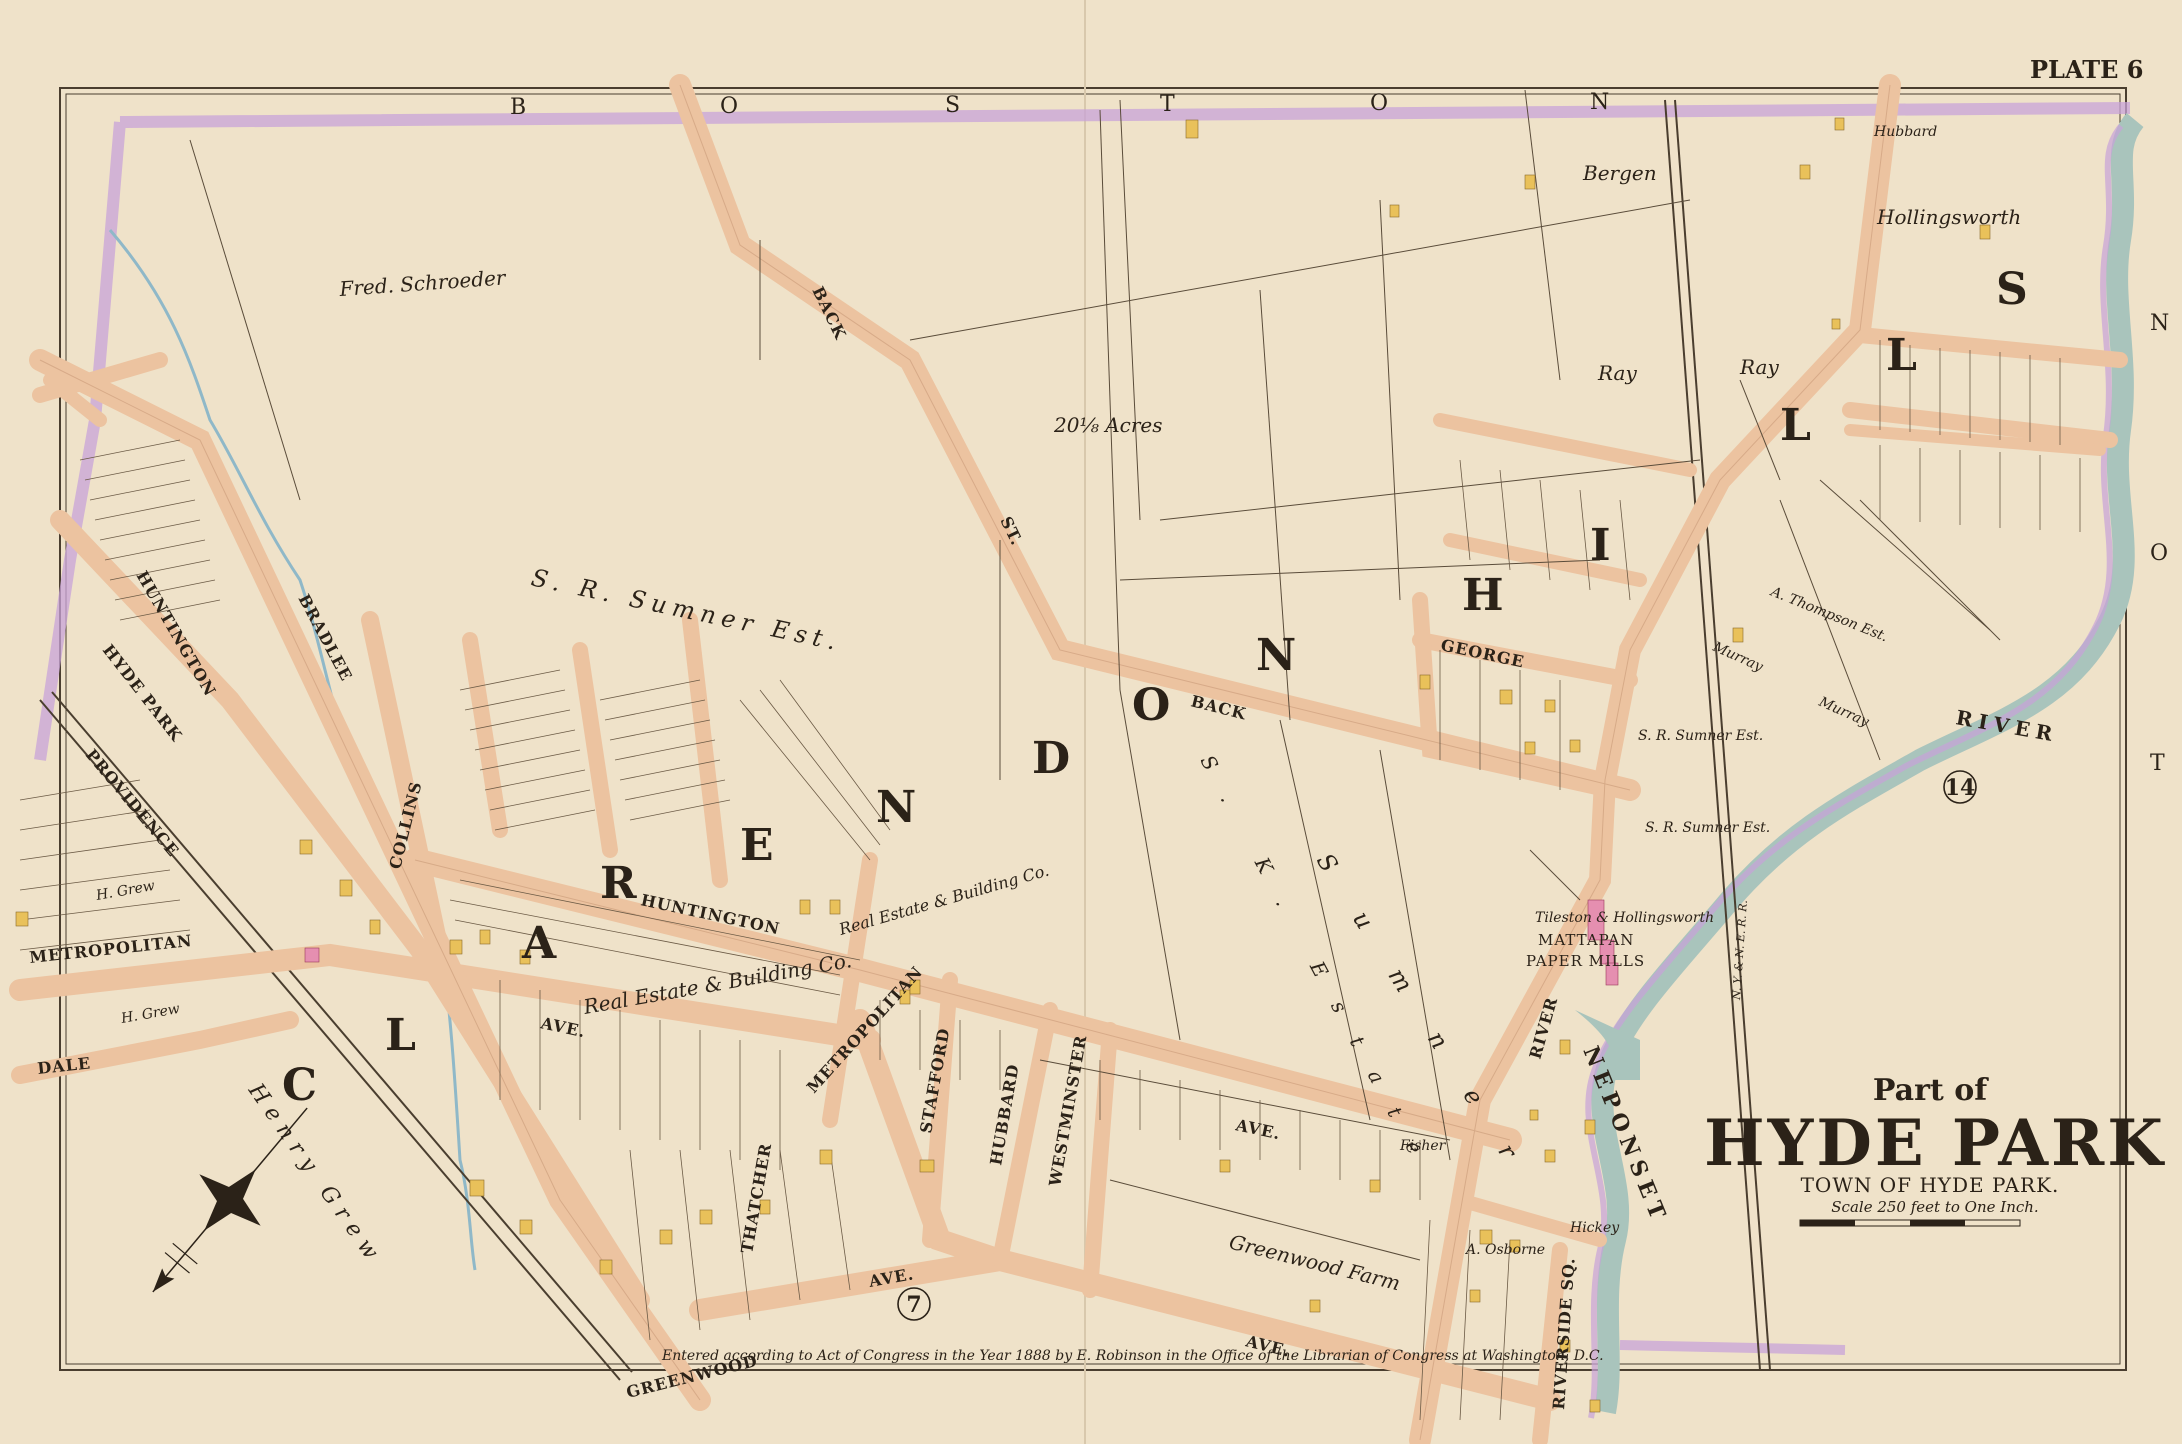 The height and width of the screenshot is (1444, 2182). What do you see at coordinates (1931, 1090) in the screenshot?
I see `title-part-of: Part of` at bounding box center [1931, 1090].